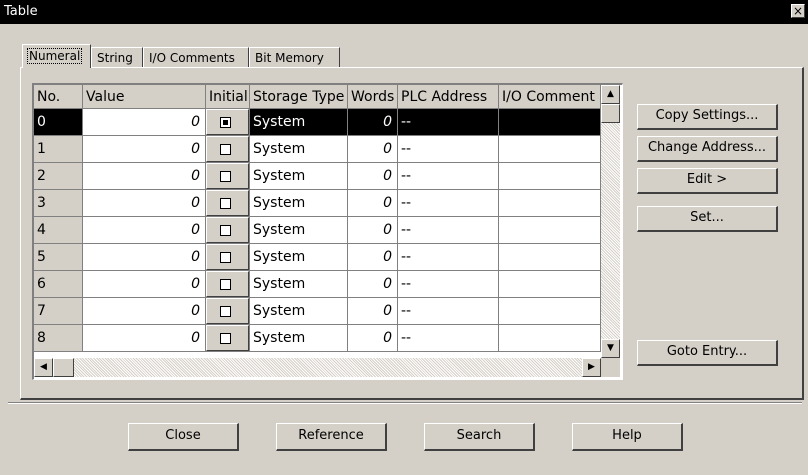  I want to click on table-row: 5 0 System 0 --, so click(318, 257).